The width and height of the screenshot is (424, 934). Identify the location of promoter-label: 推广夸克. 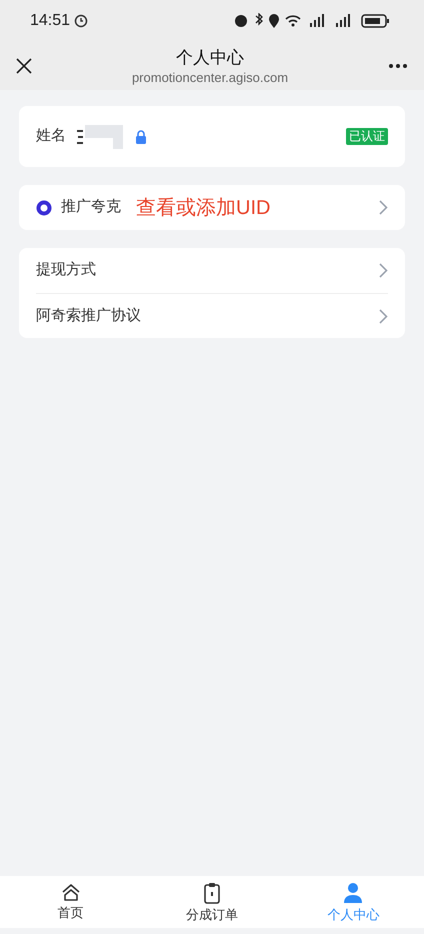
(91, 207).